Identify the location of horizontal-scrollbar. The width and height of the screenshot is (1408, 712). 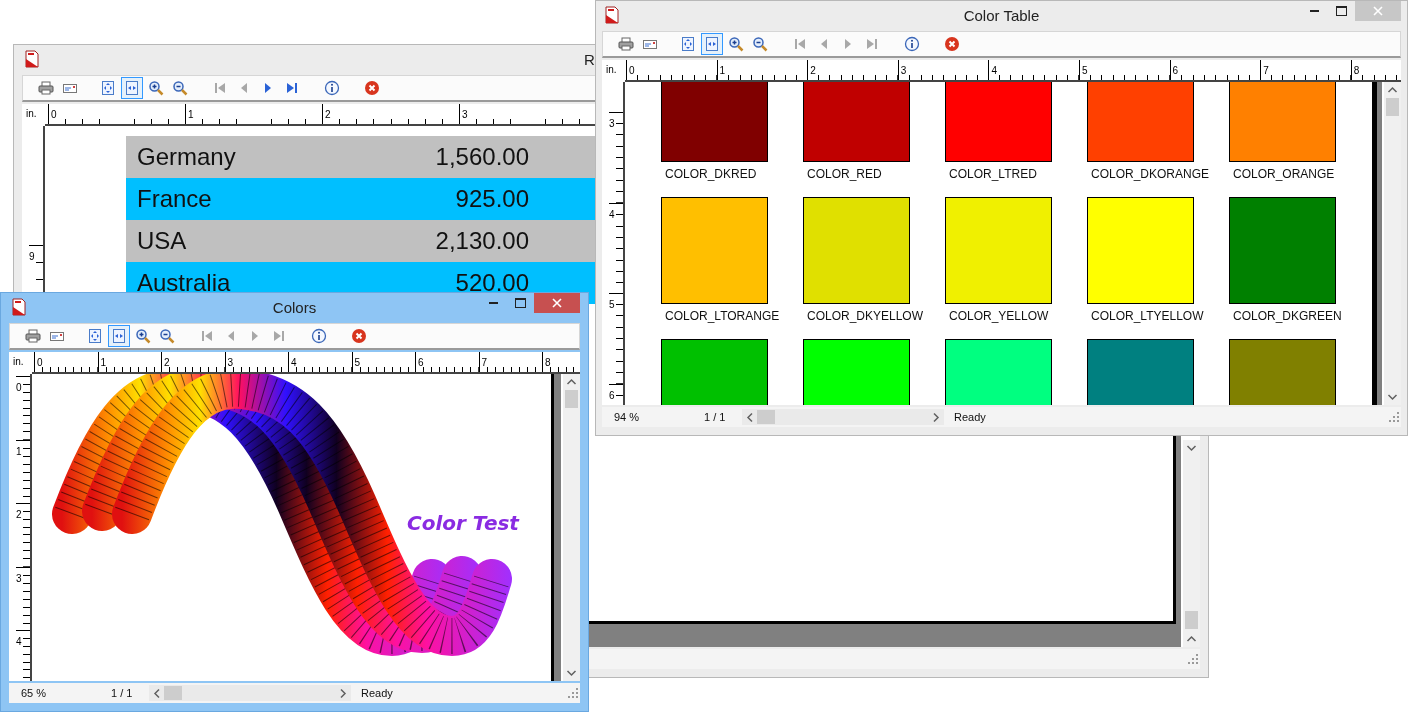
(250, 693).